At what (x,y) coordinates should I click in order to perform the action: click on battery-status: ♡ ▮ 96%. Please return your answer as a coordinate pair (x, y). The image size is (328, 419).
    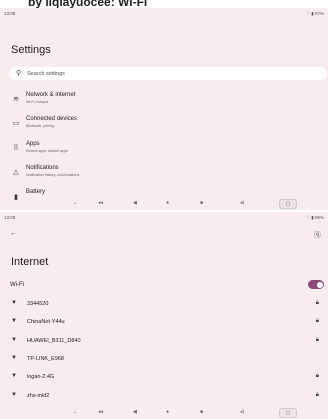
    Looking at the image, I should click on (314, 217).